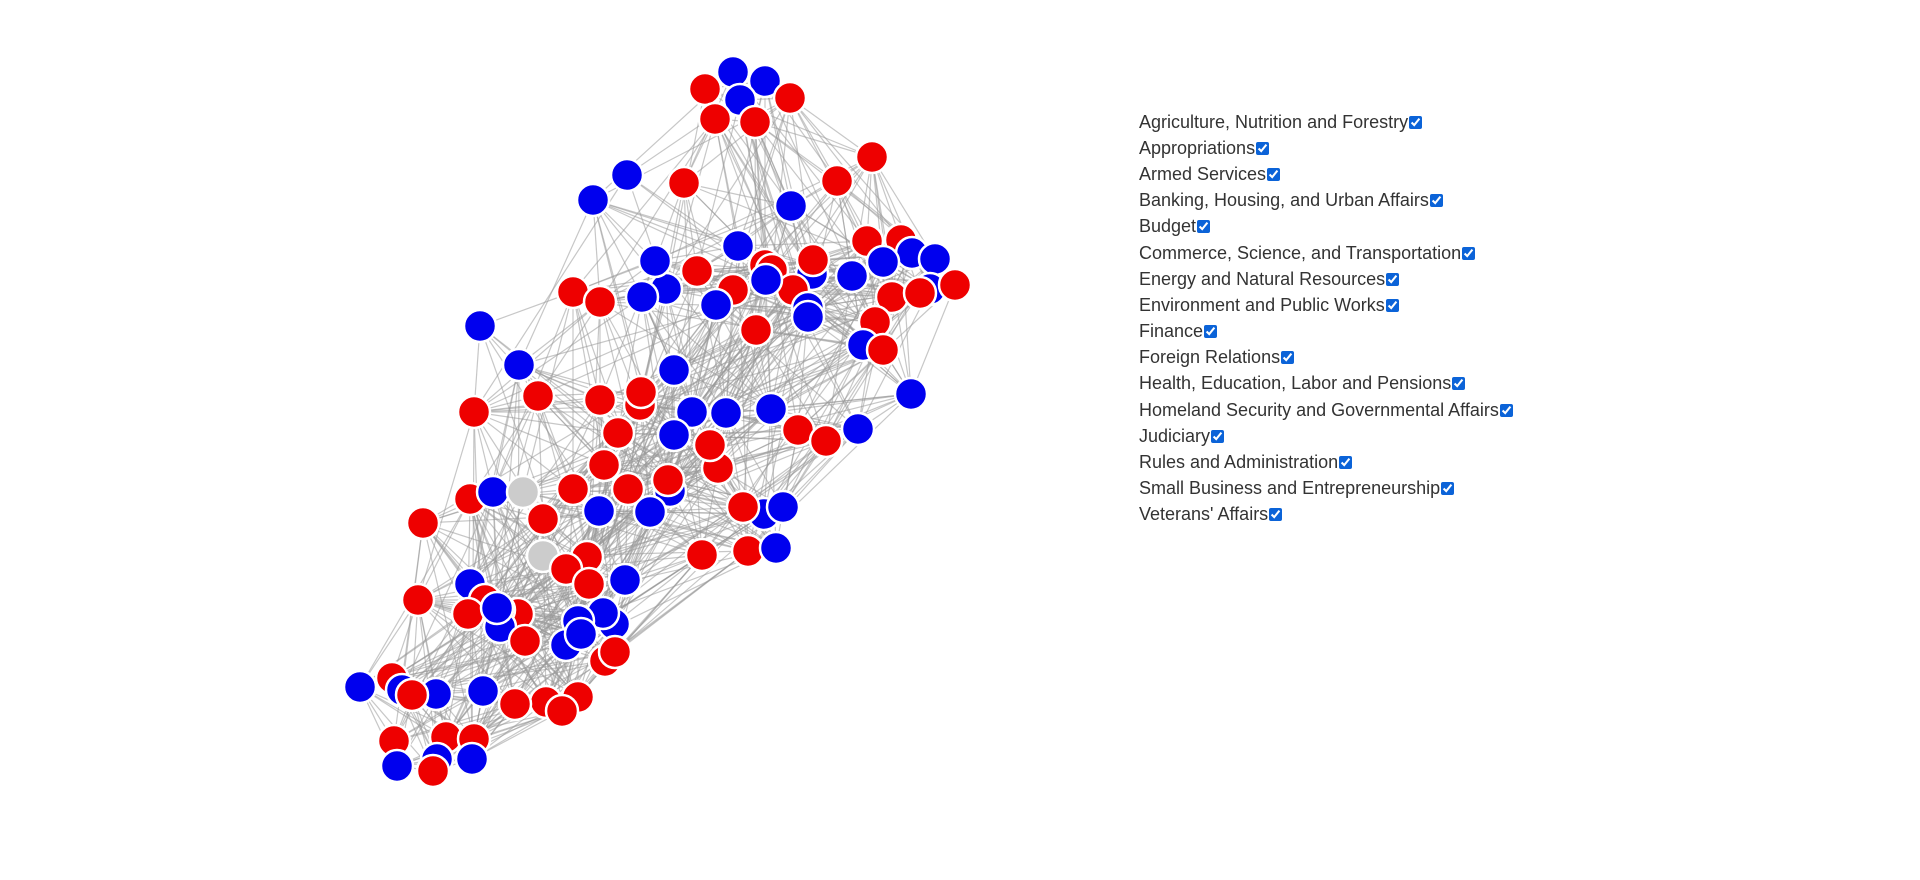  I want to click on committee-checkbox-environment, so click(1392, 305).